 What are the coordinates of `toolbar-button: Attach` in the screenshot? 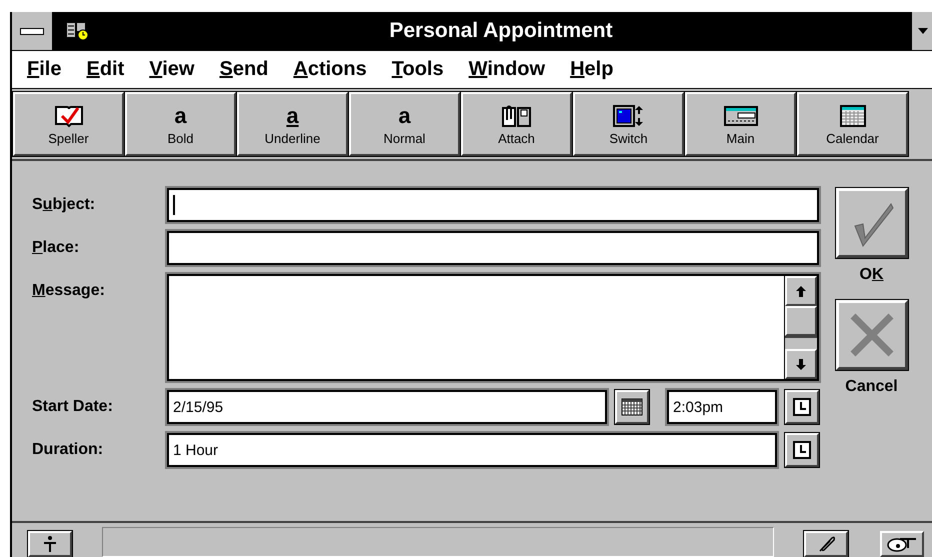 It's located at (516, 124).